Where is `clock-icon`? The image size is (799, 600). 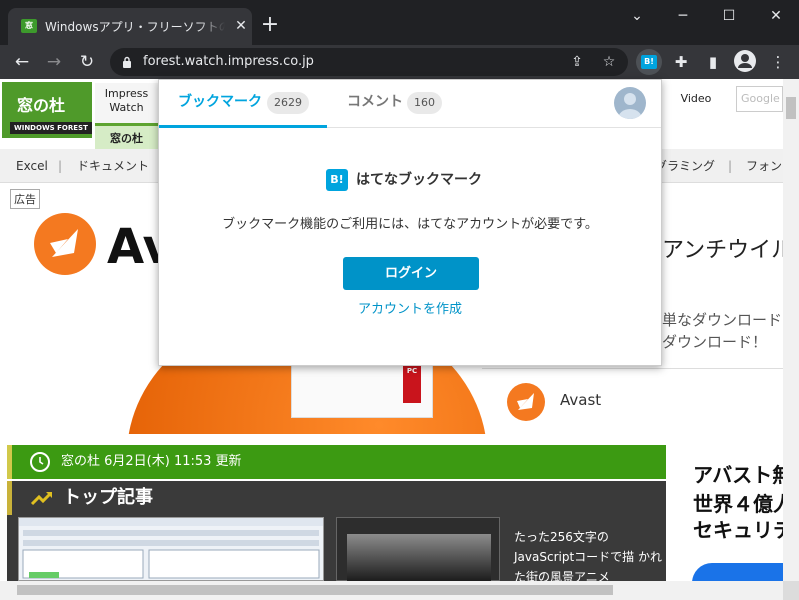 clock-icon is located at coordinates (40, 462).